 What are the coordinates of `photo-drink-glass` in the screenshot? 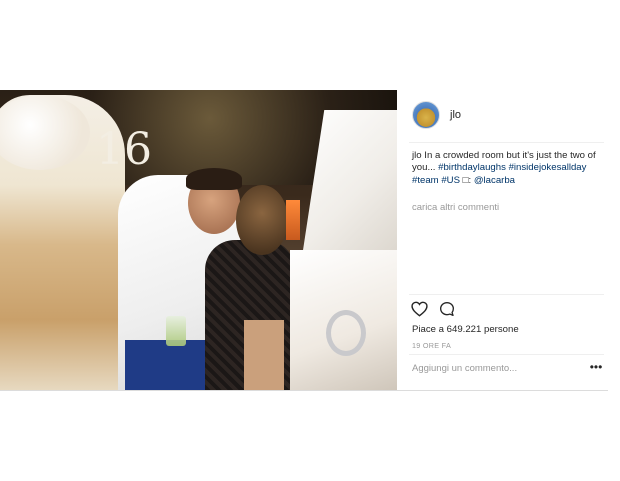 It's located at (176, 331).